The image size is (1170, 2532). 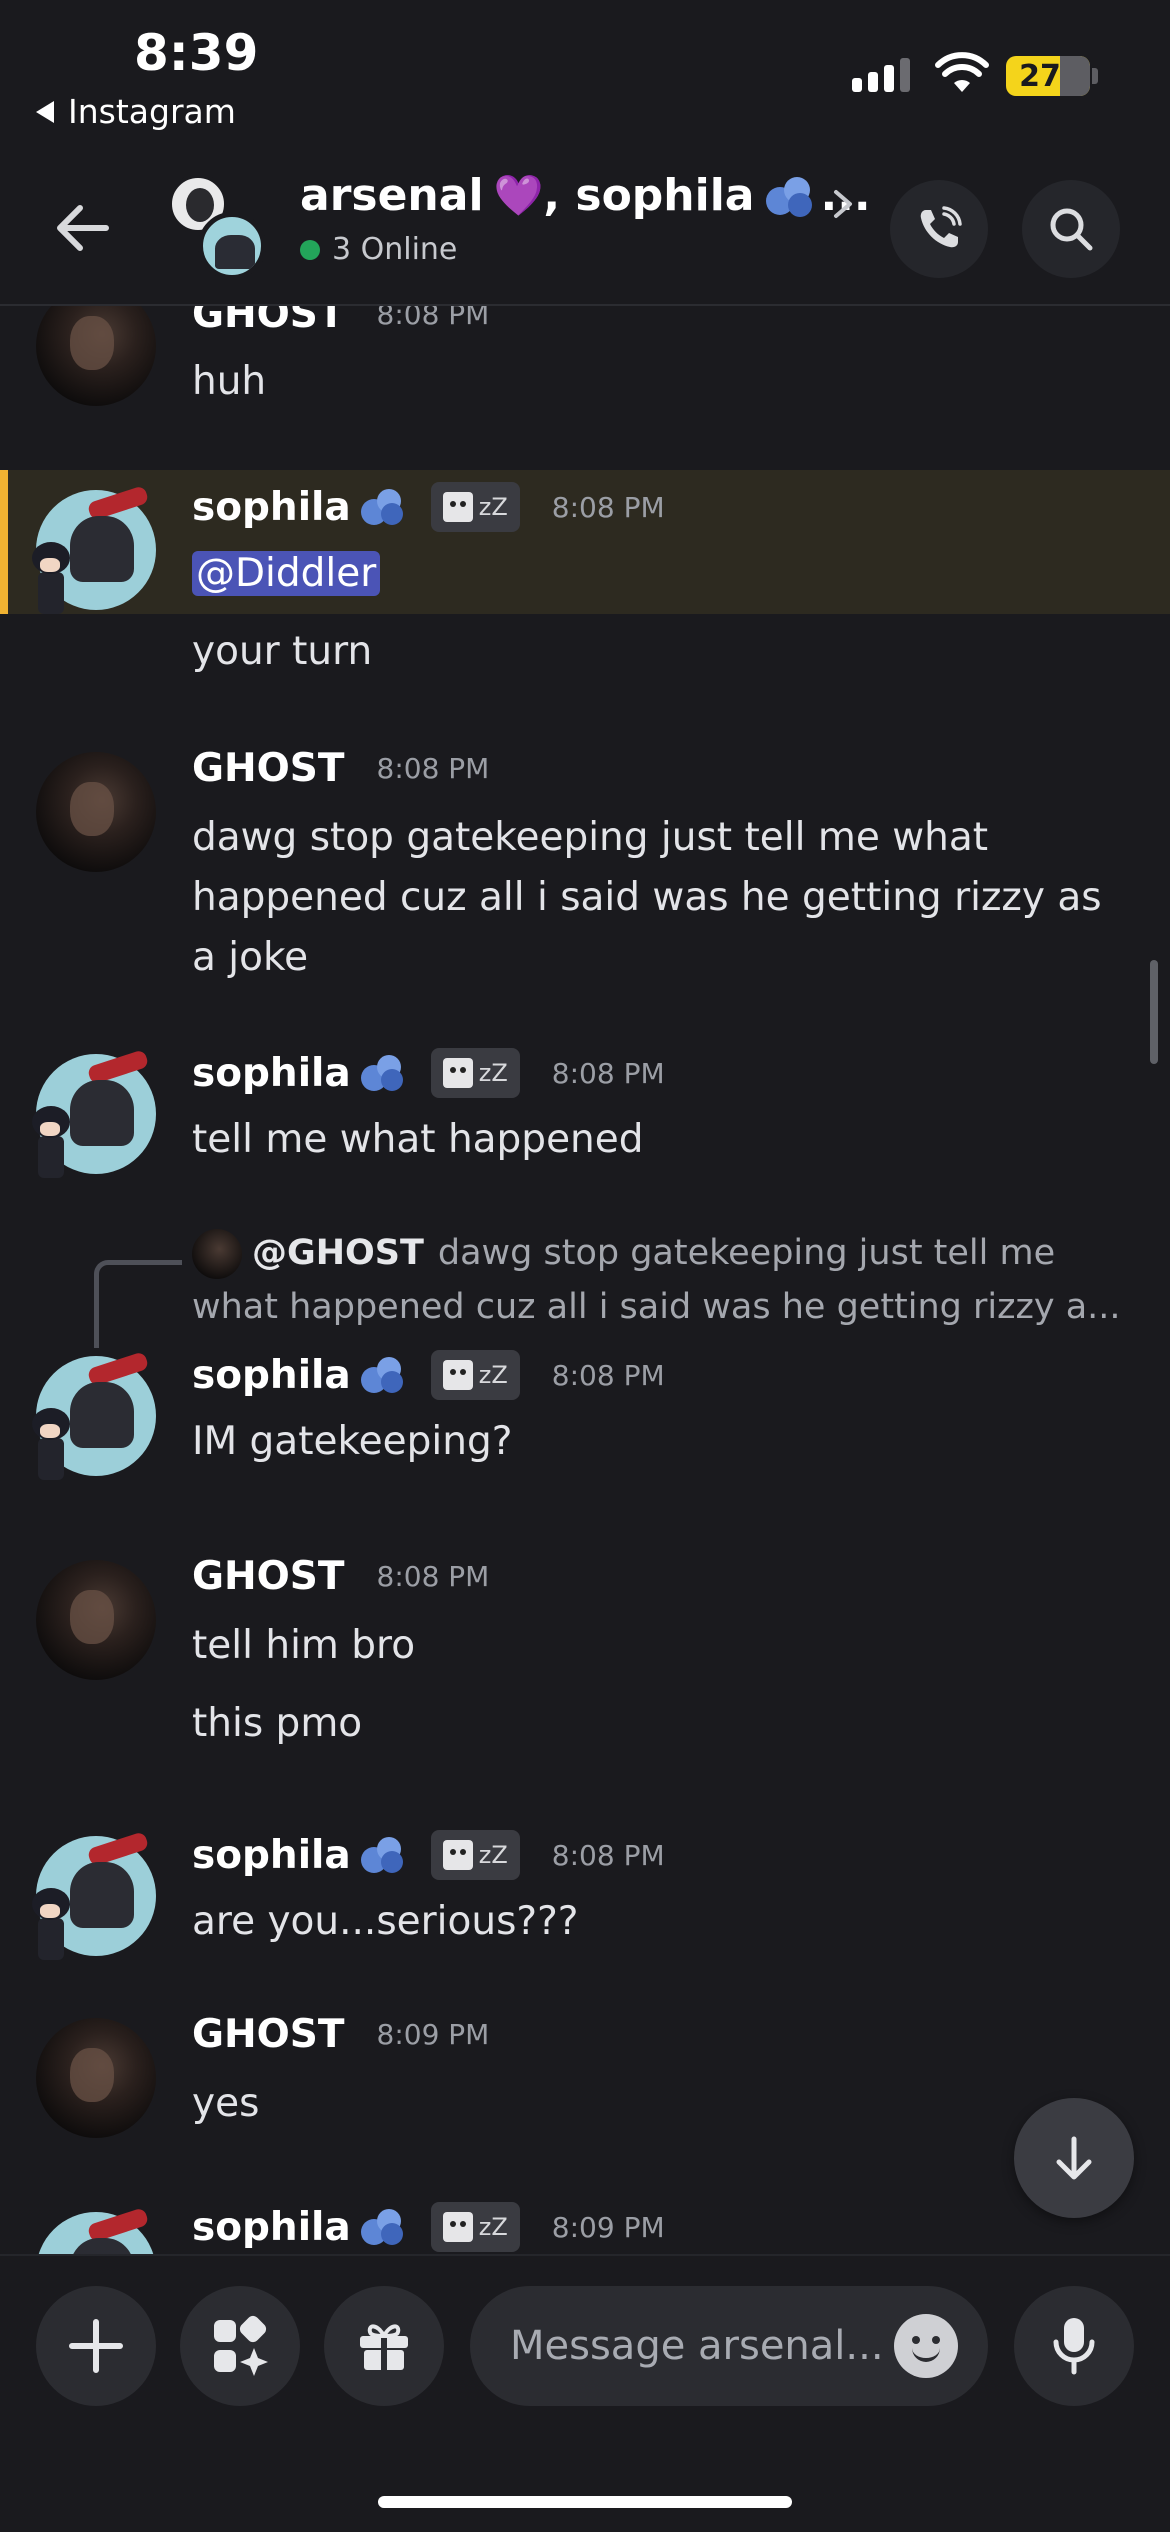 I want to click on channel-title-part-1: arsenal, so click(x=392, y=195).